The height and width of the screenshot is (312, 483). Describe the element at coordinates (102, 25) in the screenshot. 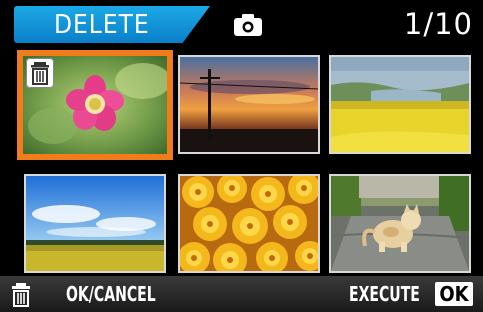

I see `mode-label: DELETE` at that location.